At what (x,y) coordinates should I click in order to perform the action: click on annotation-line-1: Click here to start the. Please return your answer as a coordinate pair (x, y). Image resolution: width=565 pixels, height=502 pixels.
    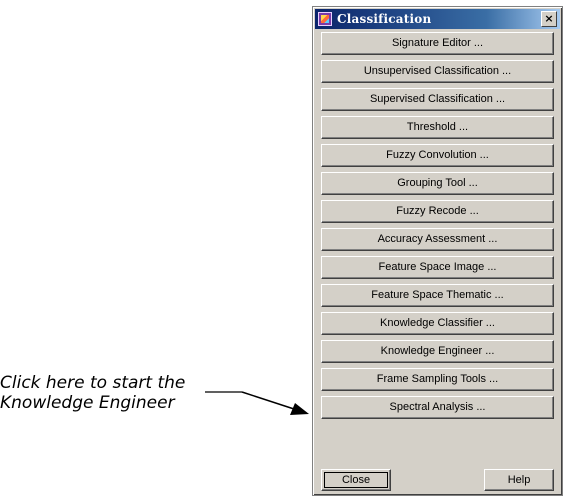
    Looking at the image, I should click on (93, 383).